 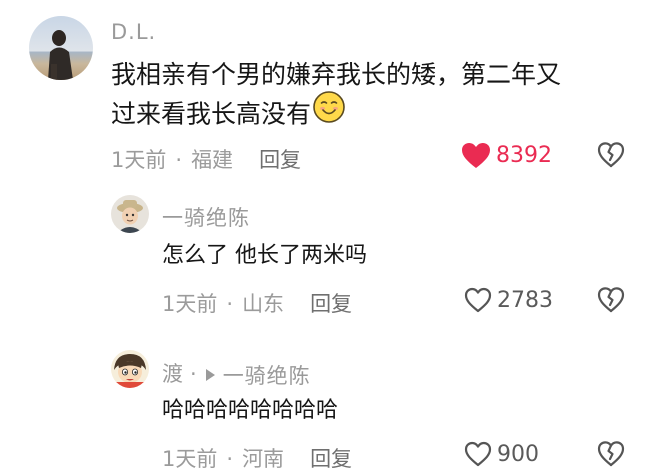 What do you see at coordinates (206, 217) in the screenshot?
I see `reply-username: 一骑绝陈` at bounding box center [206, 217].